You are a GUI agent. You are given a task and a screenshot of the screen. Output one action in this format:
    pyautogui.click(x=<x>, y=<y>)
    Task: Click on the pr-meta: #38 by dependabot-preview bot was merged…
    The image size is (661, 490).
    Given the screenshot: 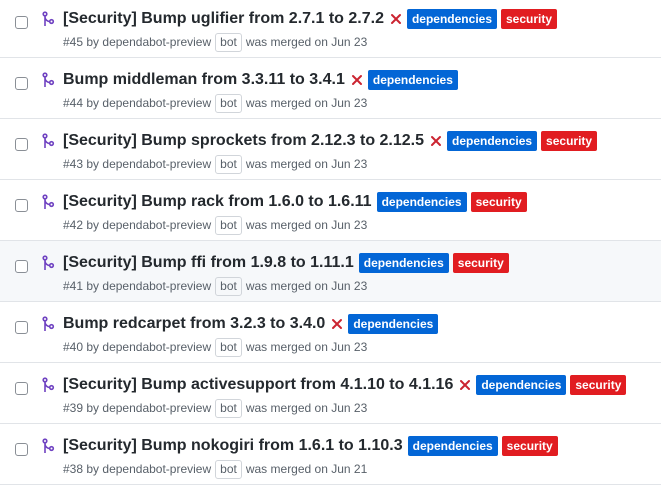 What is the action you would take?
    pyautogui.click(x=215, y=469)
    